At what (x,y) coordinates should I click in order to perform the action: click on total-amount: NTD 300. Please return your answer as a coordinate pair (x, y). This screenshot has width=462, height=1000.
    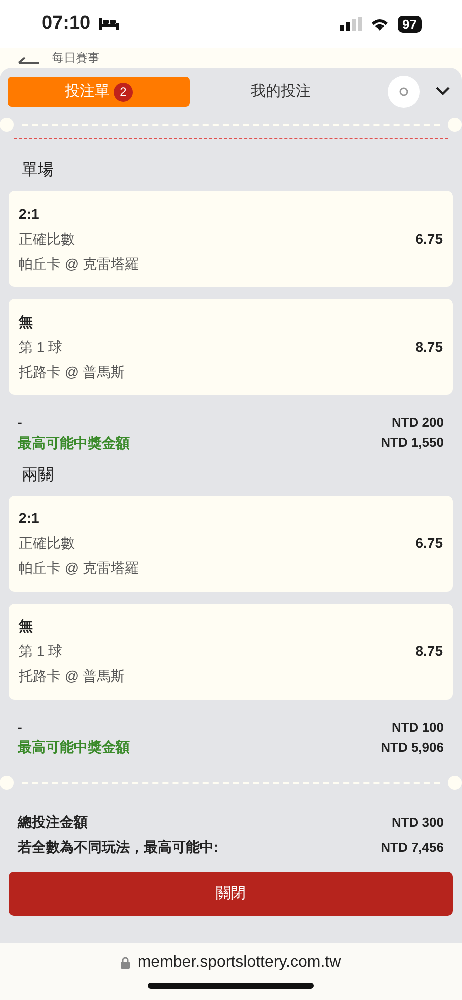
    Looking at the image, I should click on (418, 823).